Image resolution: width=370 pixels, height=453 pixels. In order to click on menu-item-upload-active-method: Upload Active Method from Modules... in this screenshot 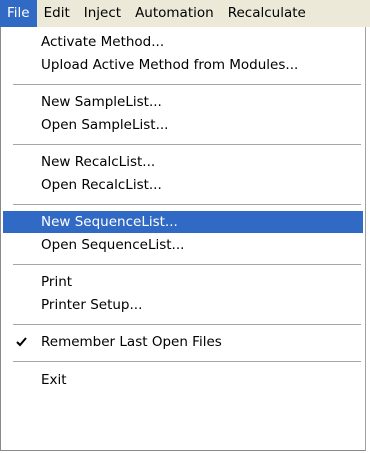, I will do `click(183, 65)`.